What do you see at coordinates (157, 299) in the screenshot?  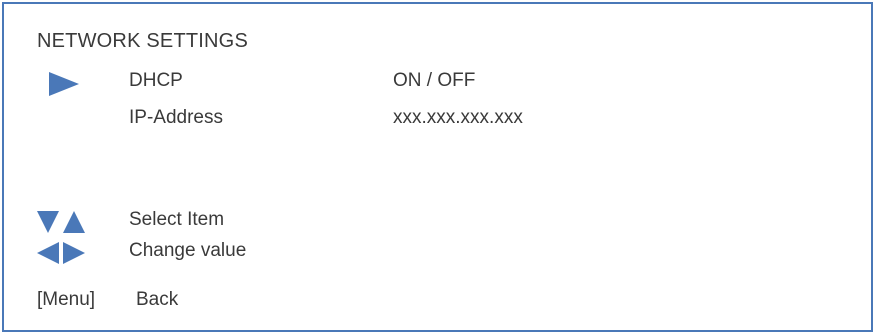 I see `back-label: Back` at bounding box center [157, 299].